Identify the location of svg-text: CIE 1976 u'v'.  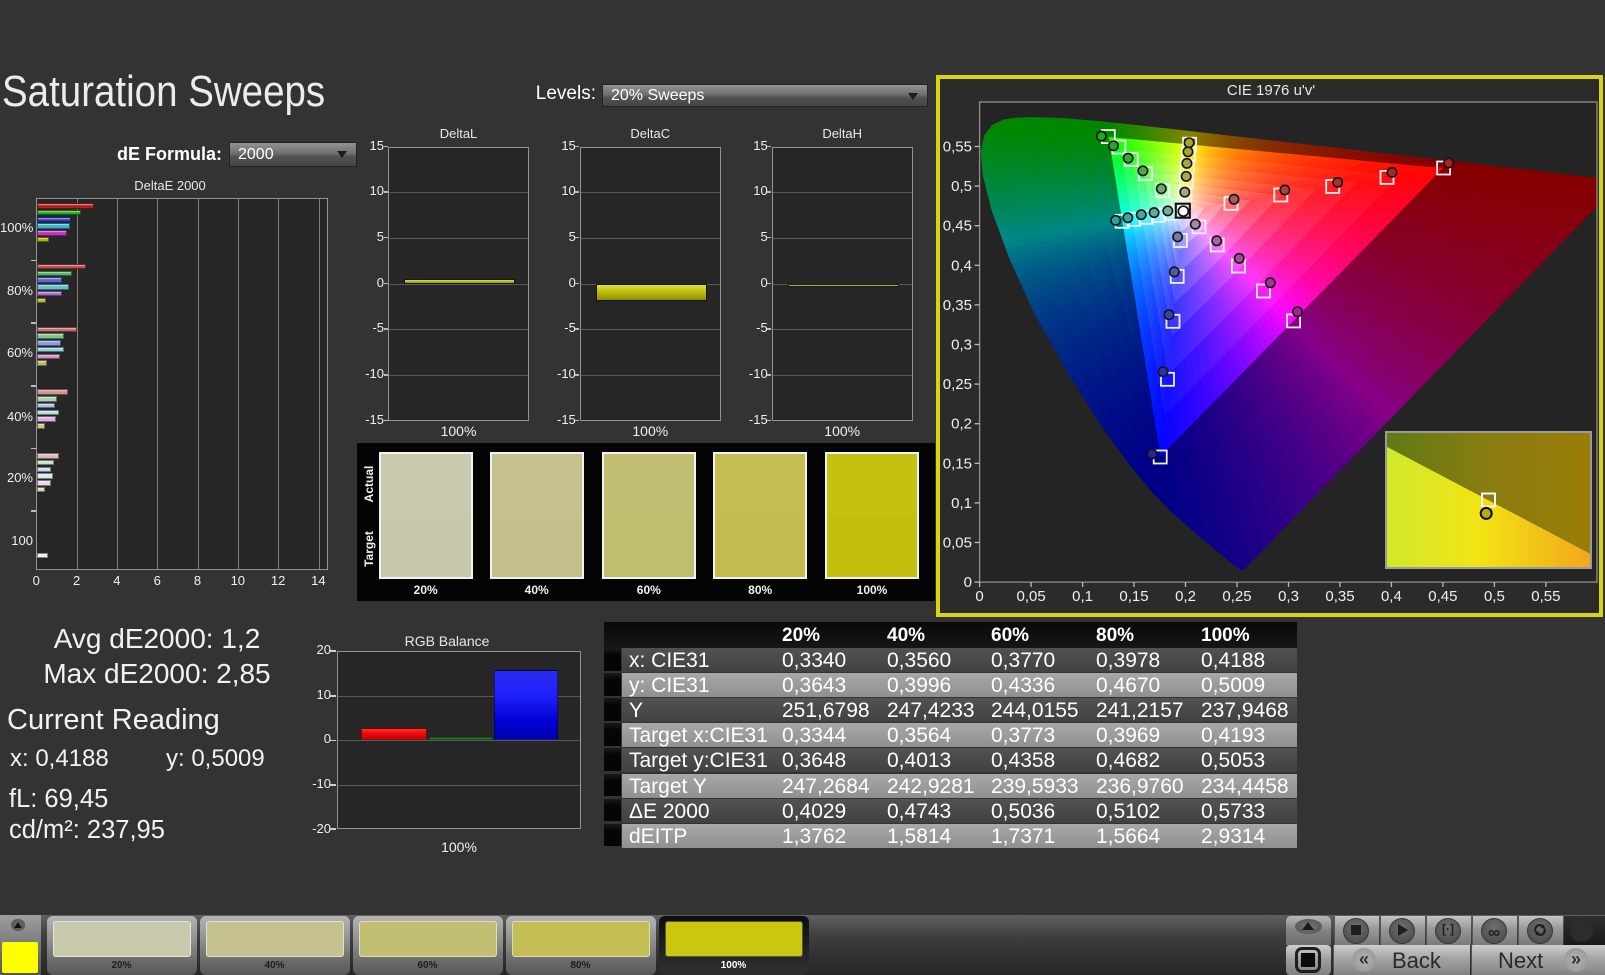
(1271, 90).